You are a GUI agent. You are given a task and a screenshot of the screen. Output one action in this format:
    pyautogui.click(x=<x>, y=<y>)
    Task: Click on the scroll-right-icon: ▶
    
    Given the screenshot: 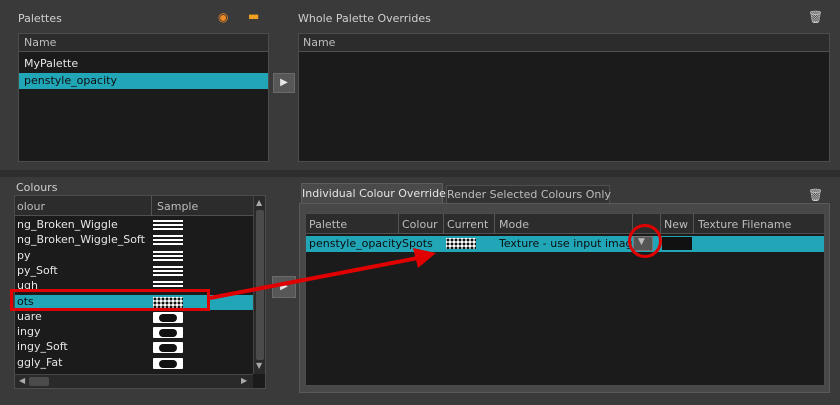 What is the action you would take?
    pyautogui.click(x=244, y=380)
    